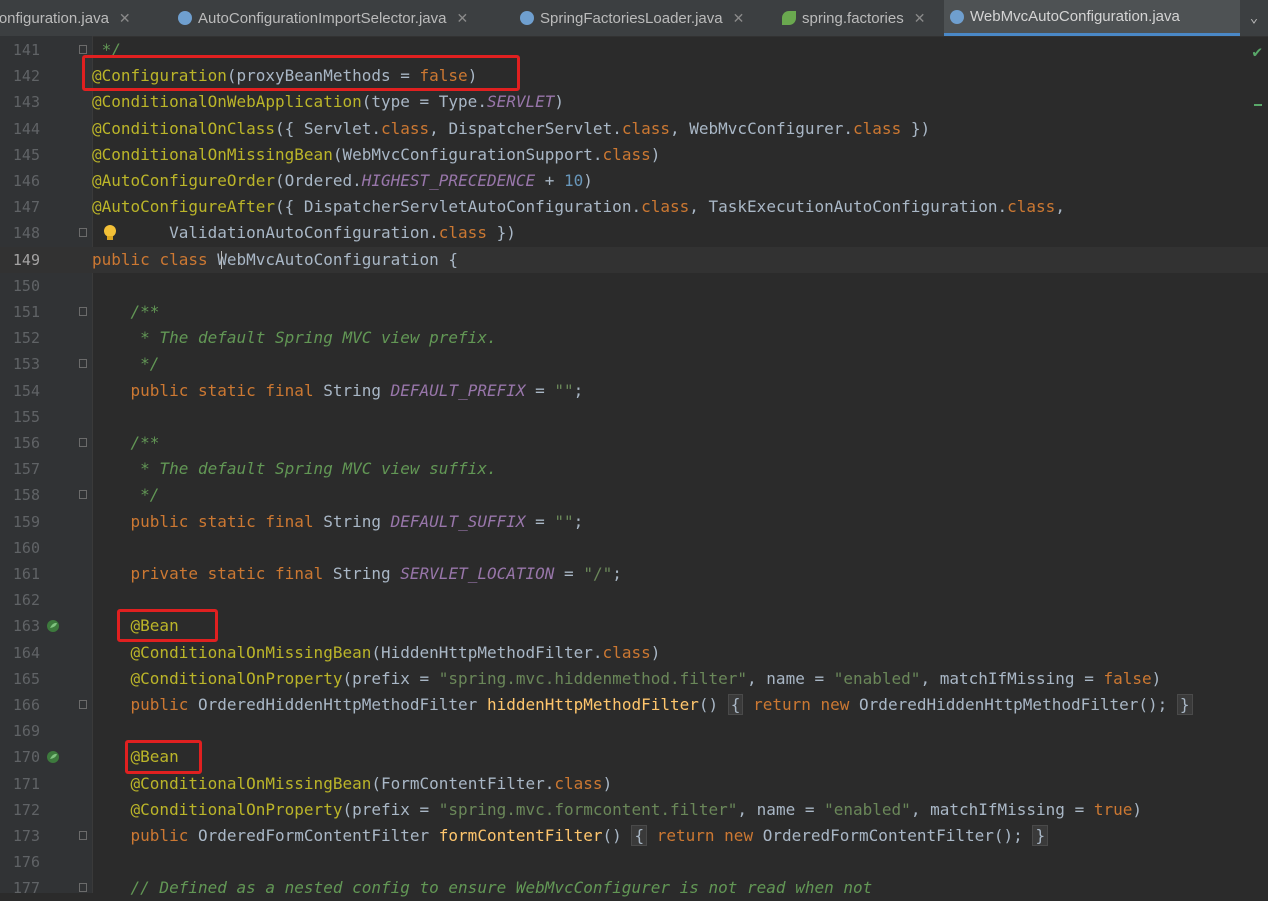  Describe the element at coordinates (26, 574) in the screenshot. I see `line-number: 161` at that location.